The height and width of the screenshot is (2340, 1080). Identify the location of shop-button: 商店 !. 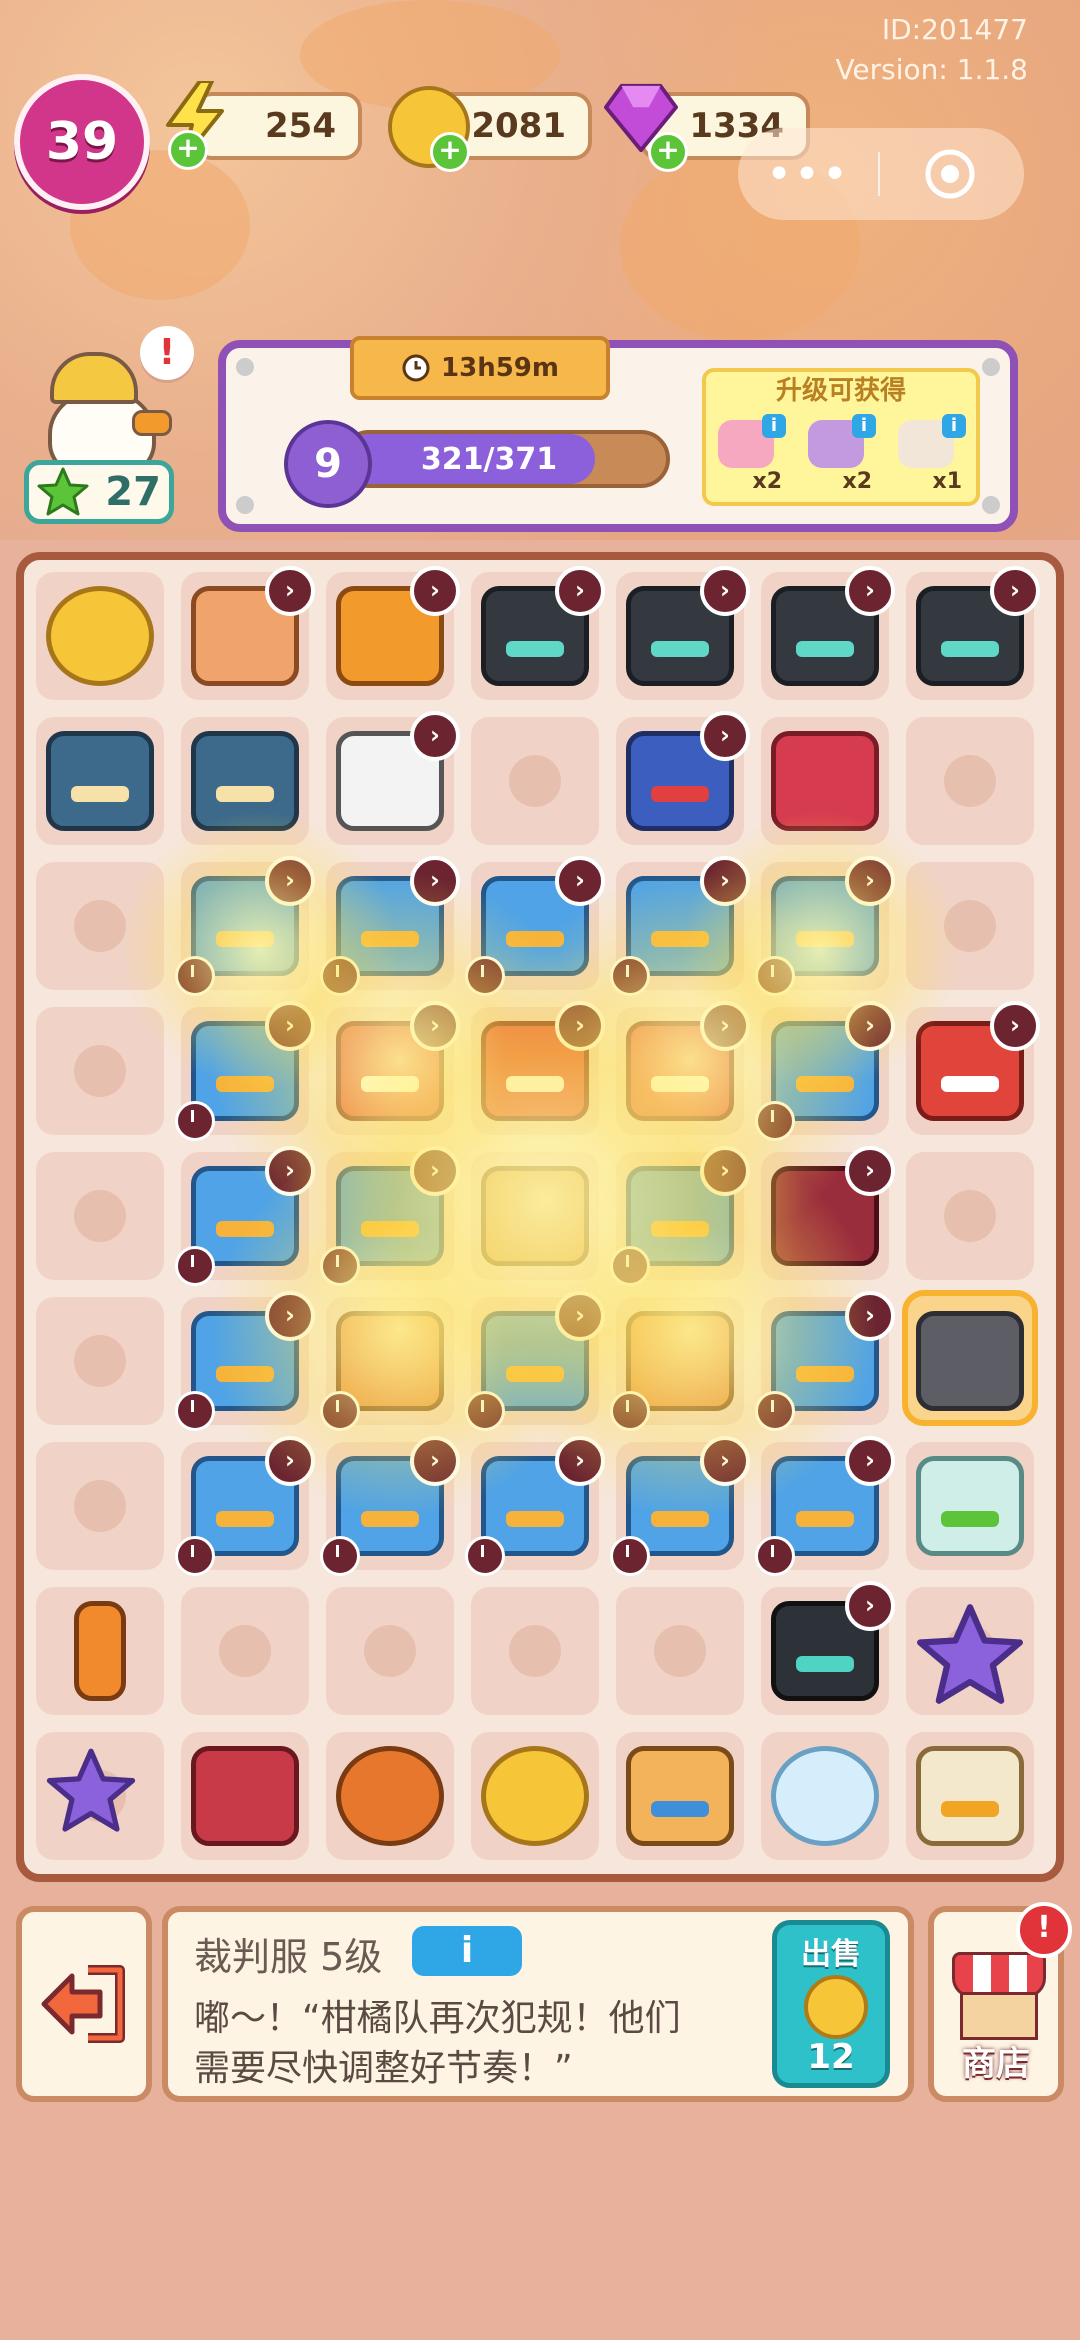
(1000, 2002).